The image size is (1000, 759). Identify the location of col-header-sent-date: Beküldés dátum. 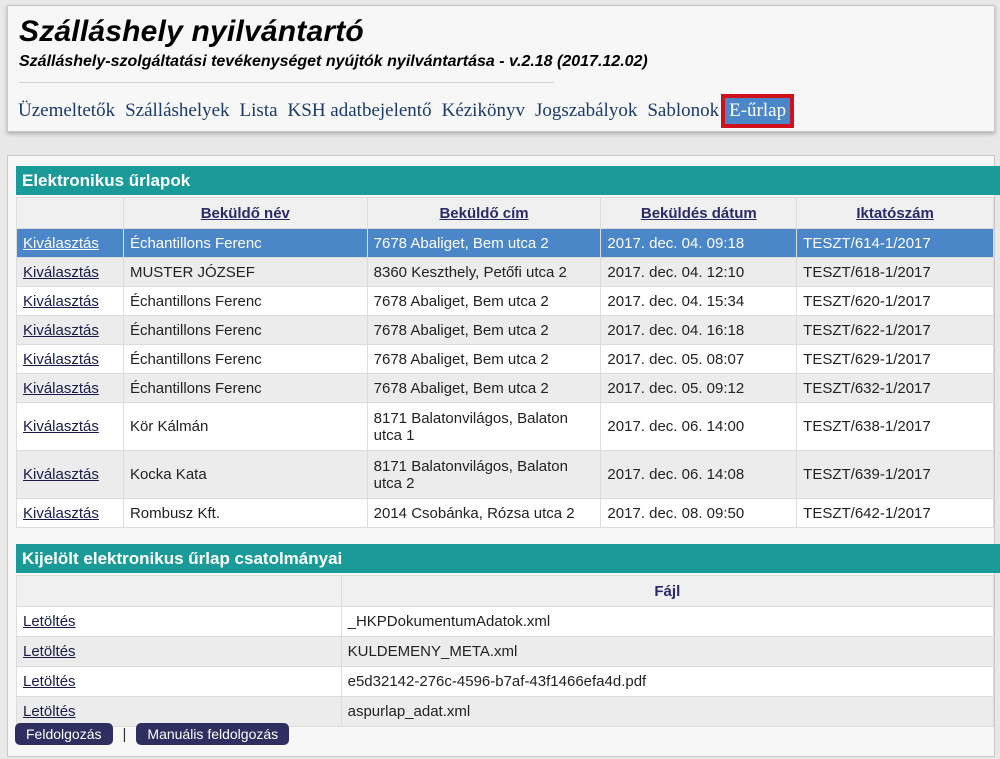
(699, 213).